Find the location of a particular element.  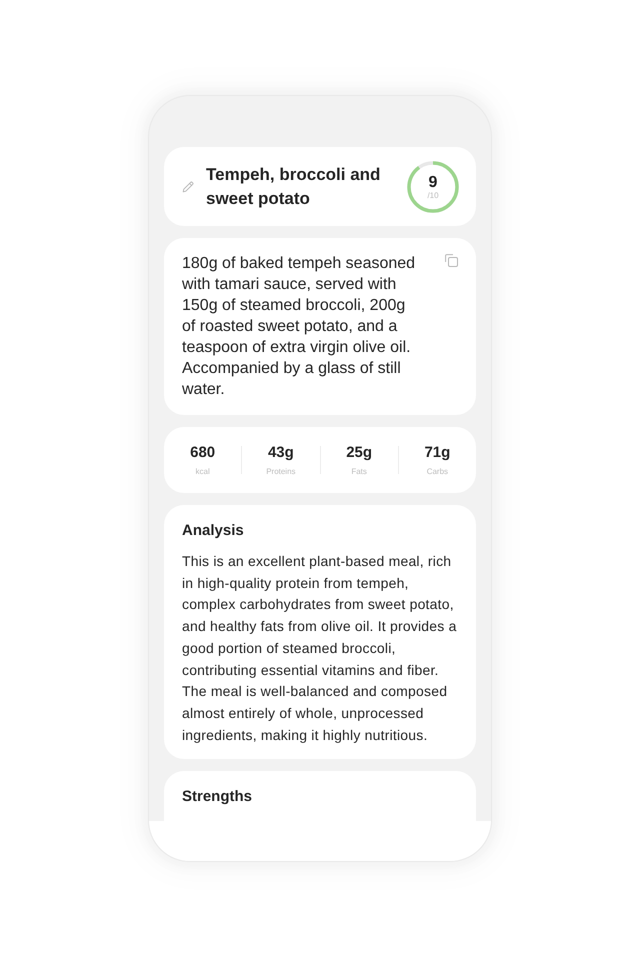

nutrient-label: Carbs is located at coordinates (437, 471).